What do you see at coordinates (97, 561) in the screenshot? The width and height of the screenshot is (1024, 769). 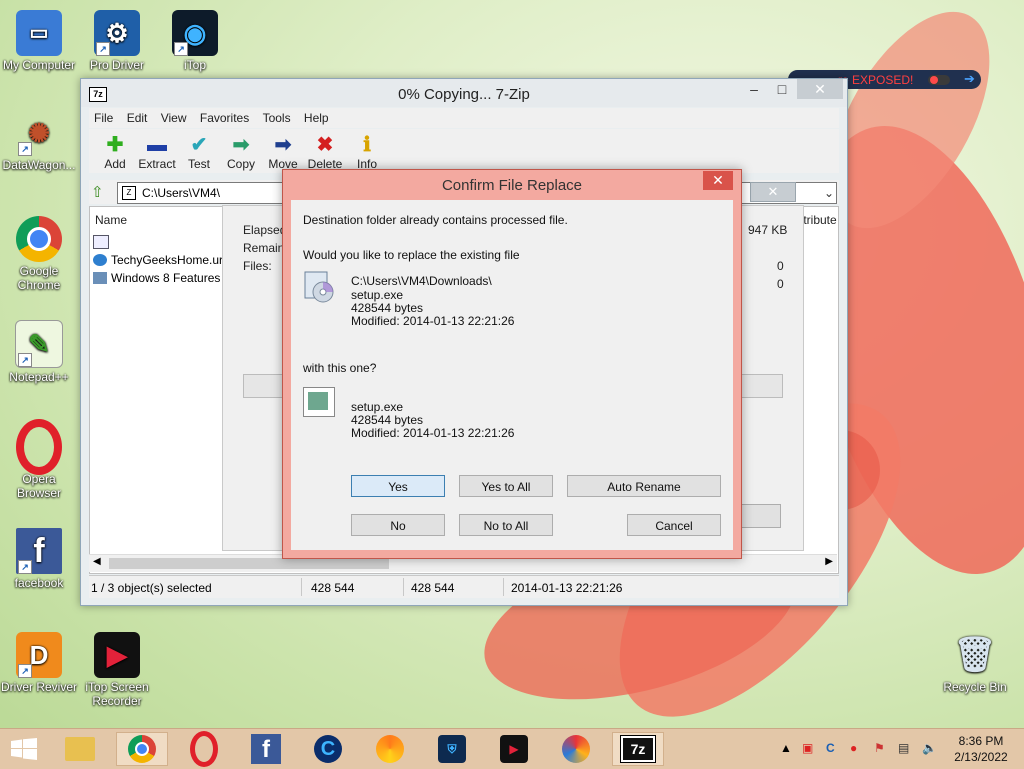 I see `scroll-left-icon: ◀` at bounding box center [97, 561].